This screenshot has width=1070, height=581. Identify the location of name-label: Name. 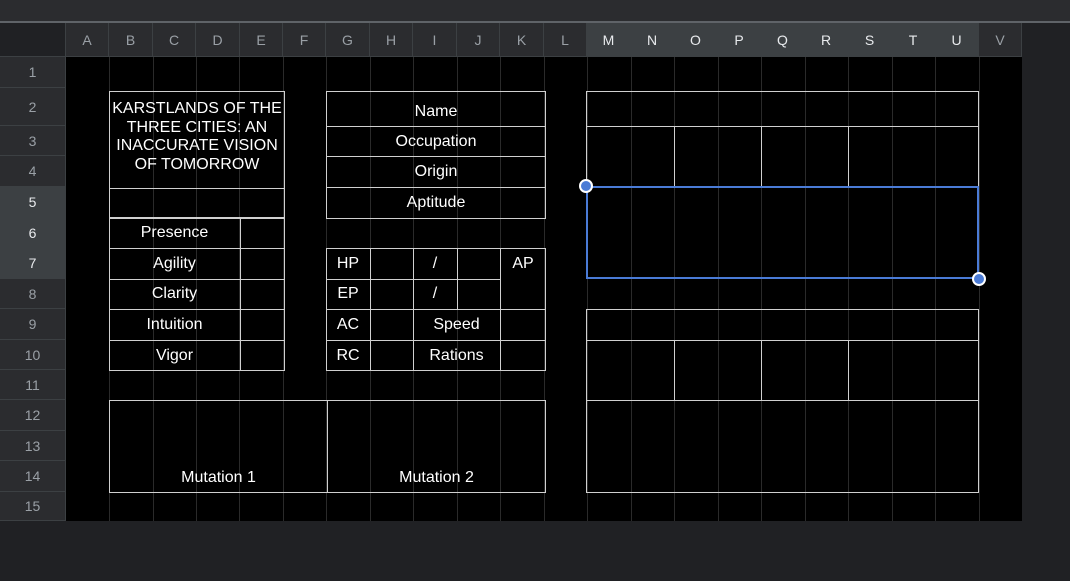
(436, 111).